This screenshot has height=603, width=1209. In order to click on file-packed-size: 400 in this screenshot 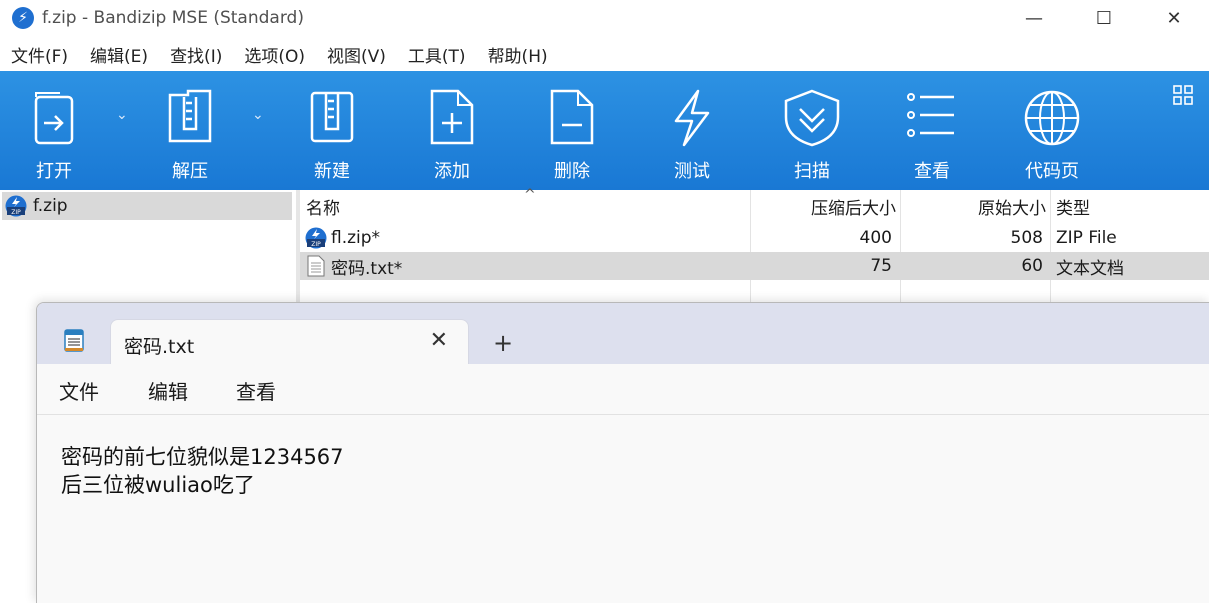, I will do `click(875, 238)`.